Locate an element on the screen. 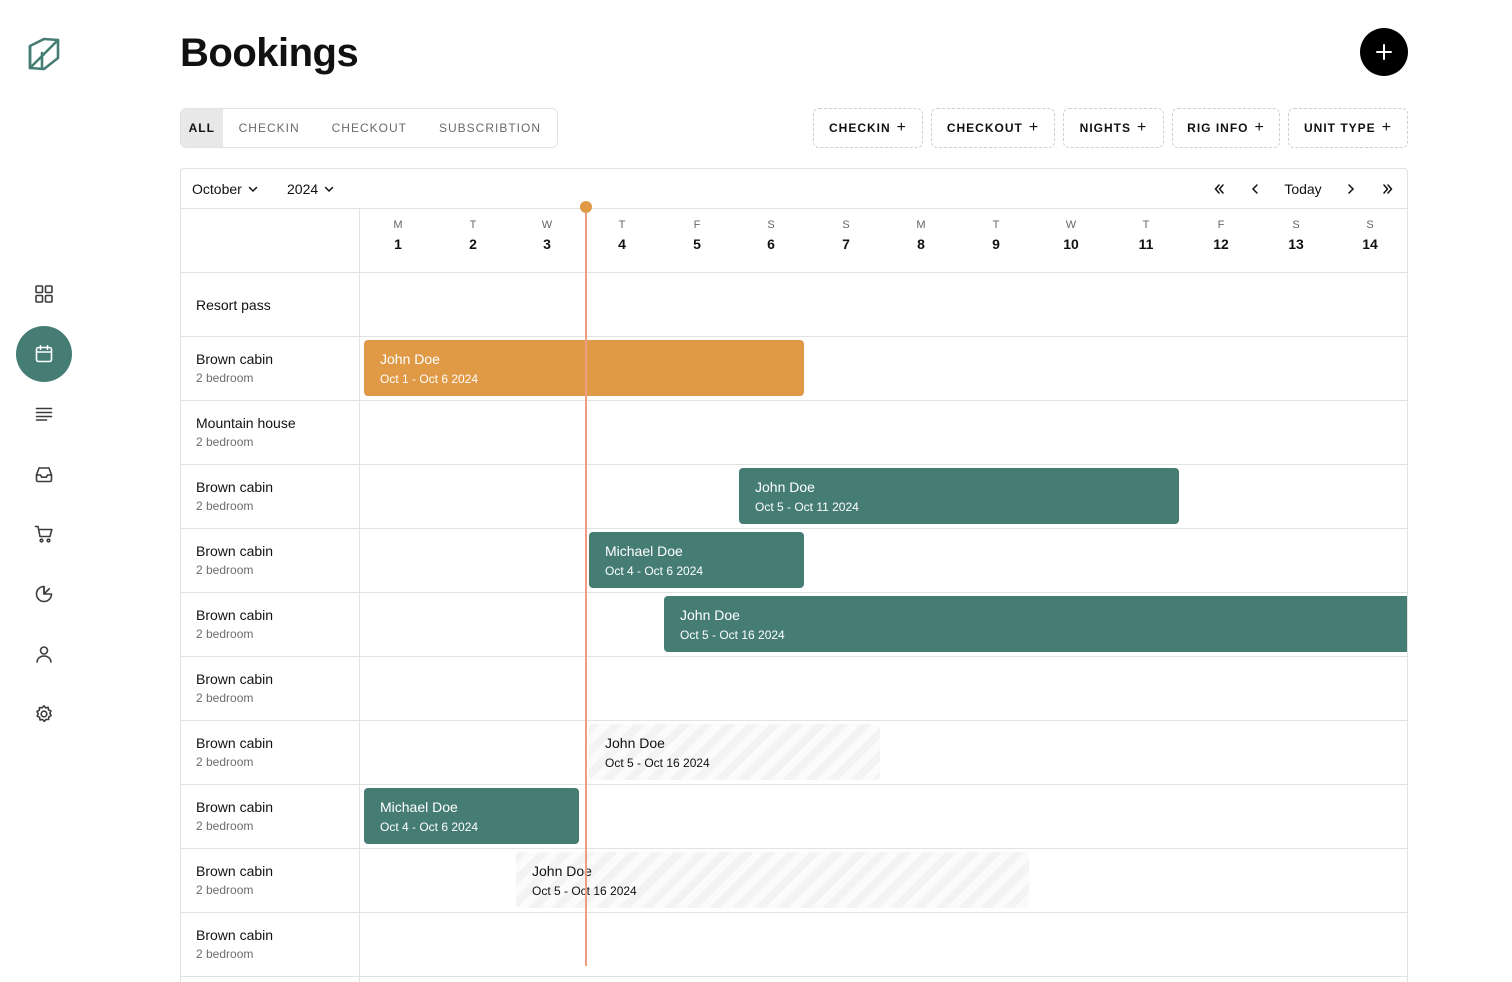  day-header: T2 is located at coordinates (473, 235).